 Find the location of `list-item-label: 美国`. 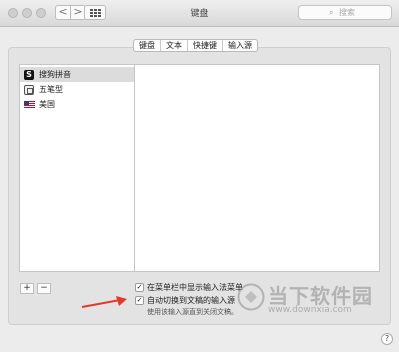

list-item-label: 美国 is located at coordinates (47, 104).